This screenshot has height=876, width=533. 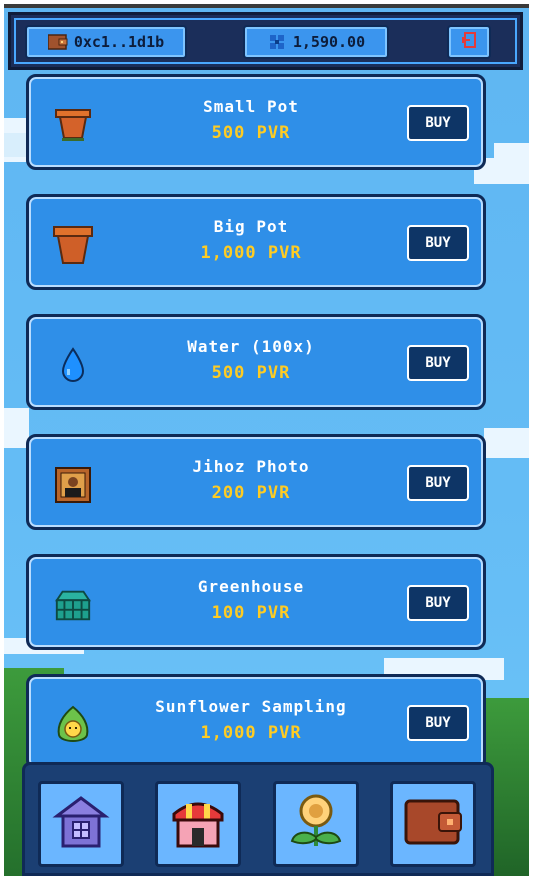 I want to click on nav-shop-button, so click(x=198, y=824).